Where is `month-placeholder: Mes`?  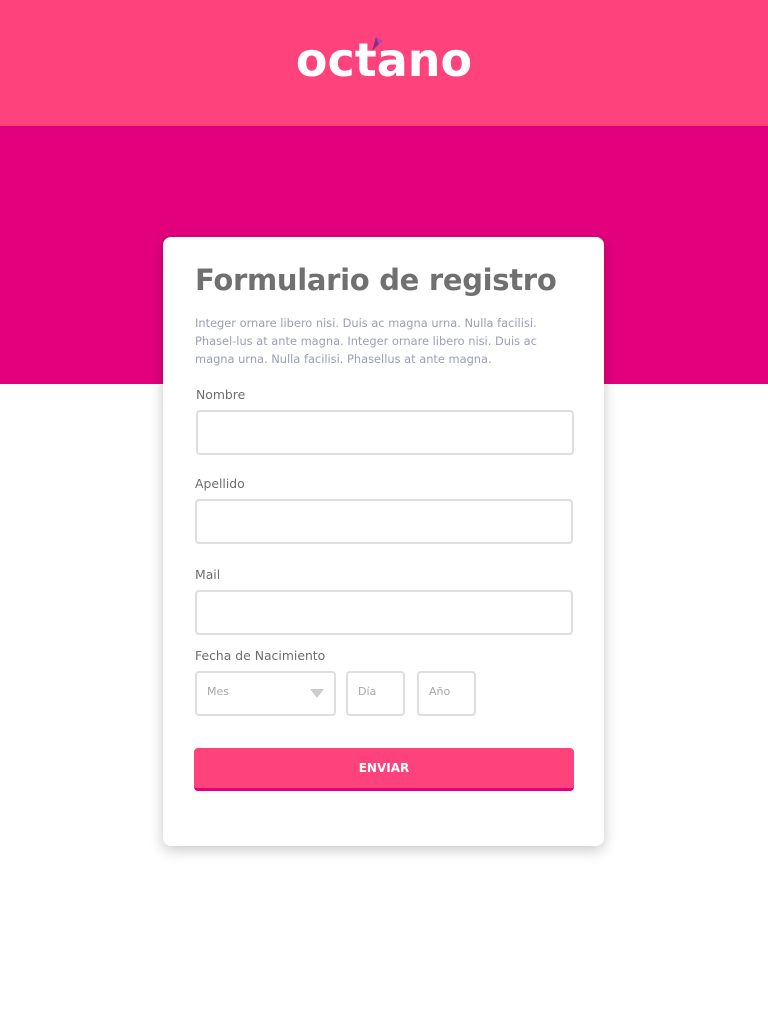
month-placeholder: Mes is located at coordinates (218, 691).